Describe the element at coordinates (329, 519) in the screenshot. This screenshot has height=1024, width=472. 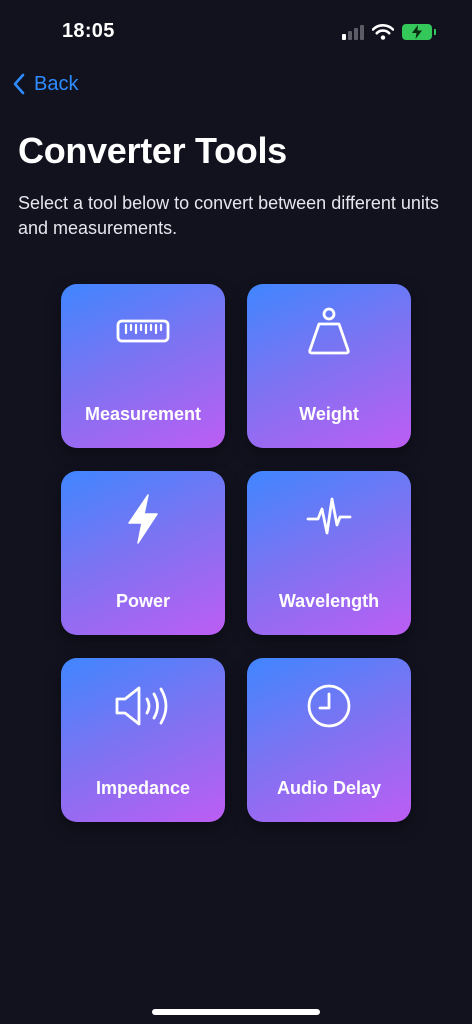
I see `waveform-icon` at that location.